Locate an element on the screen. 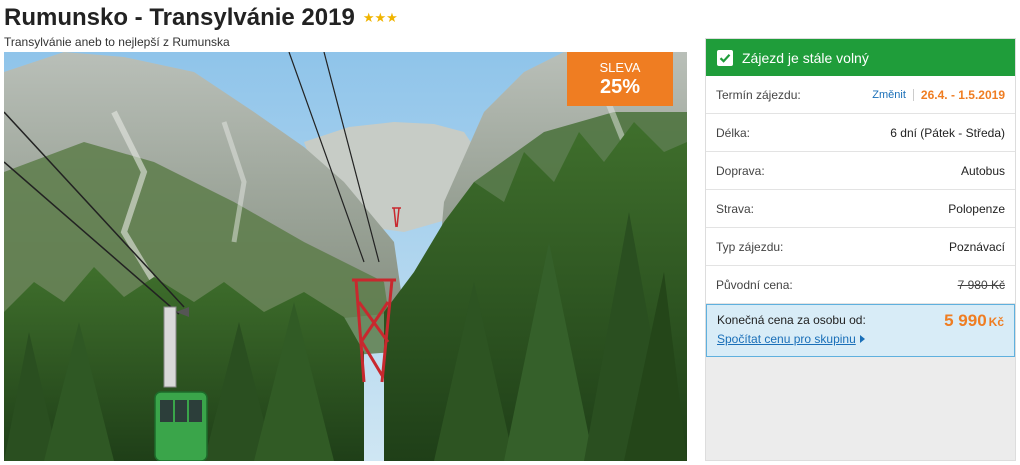 The image size is (1020, 465). discount-value: 25% is located at coordinates (620, 87).